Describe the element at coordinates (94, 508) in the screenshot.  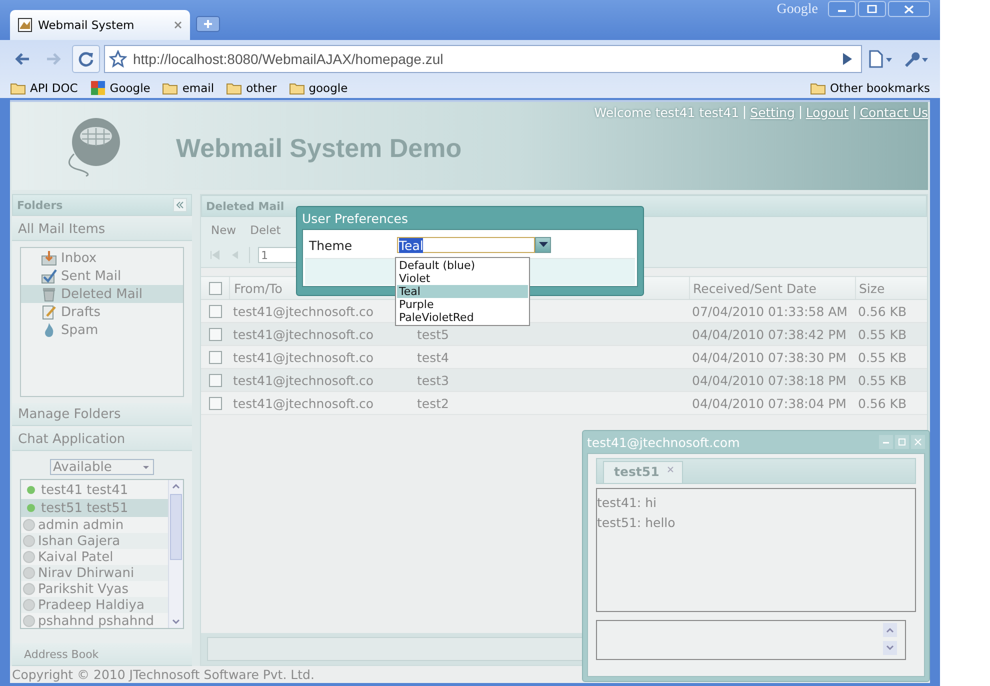
I see `contact-item: test51 test51` at that location.